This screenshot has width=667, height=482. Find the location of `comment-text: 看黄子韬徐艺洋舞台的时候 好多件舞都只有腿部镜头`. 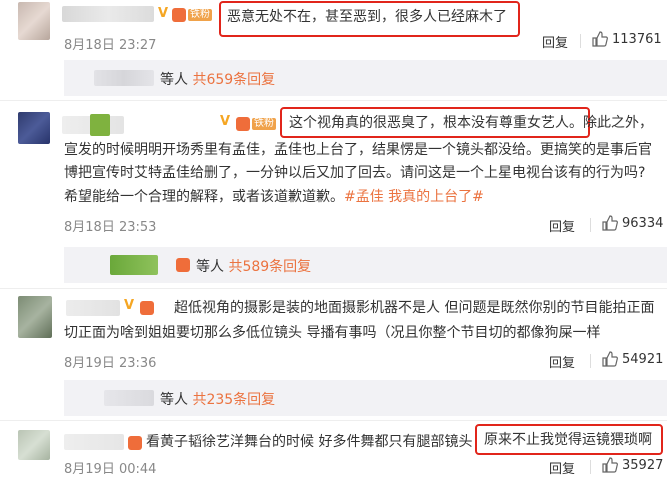

comment-text: 看黄子韬徐艺洋舞台的时候 好多件舞都只有腿部镜头 is located at coordinates (309, 442).